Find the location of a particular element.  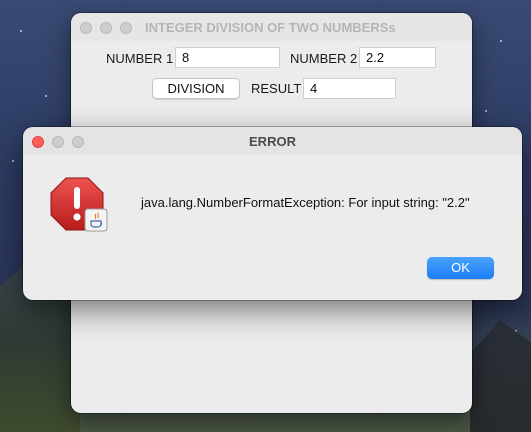

dialog-titlebar: ERROR is located at coordinates (272, 141).